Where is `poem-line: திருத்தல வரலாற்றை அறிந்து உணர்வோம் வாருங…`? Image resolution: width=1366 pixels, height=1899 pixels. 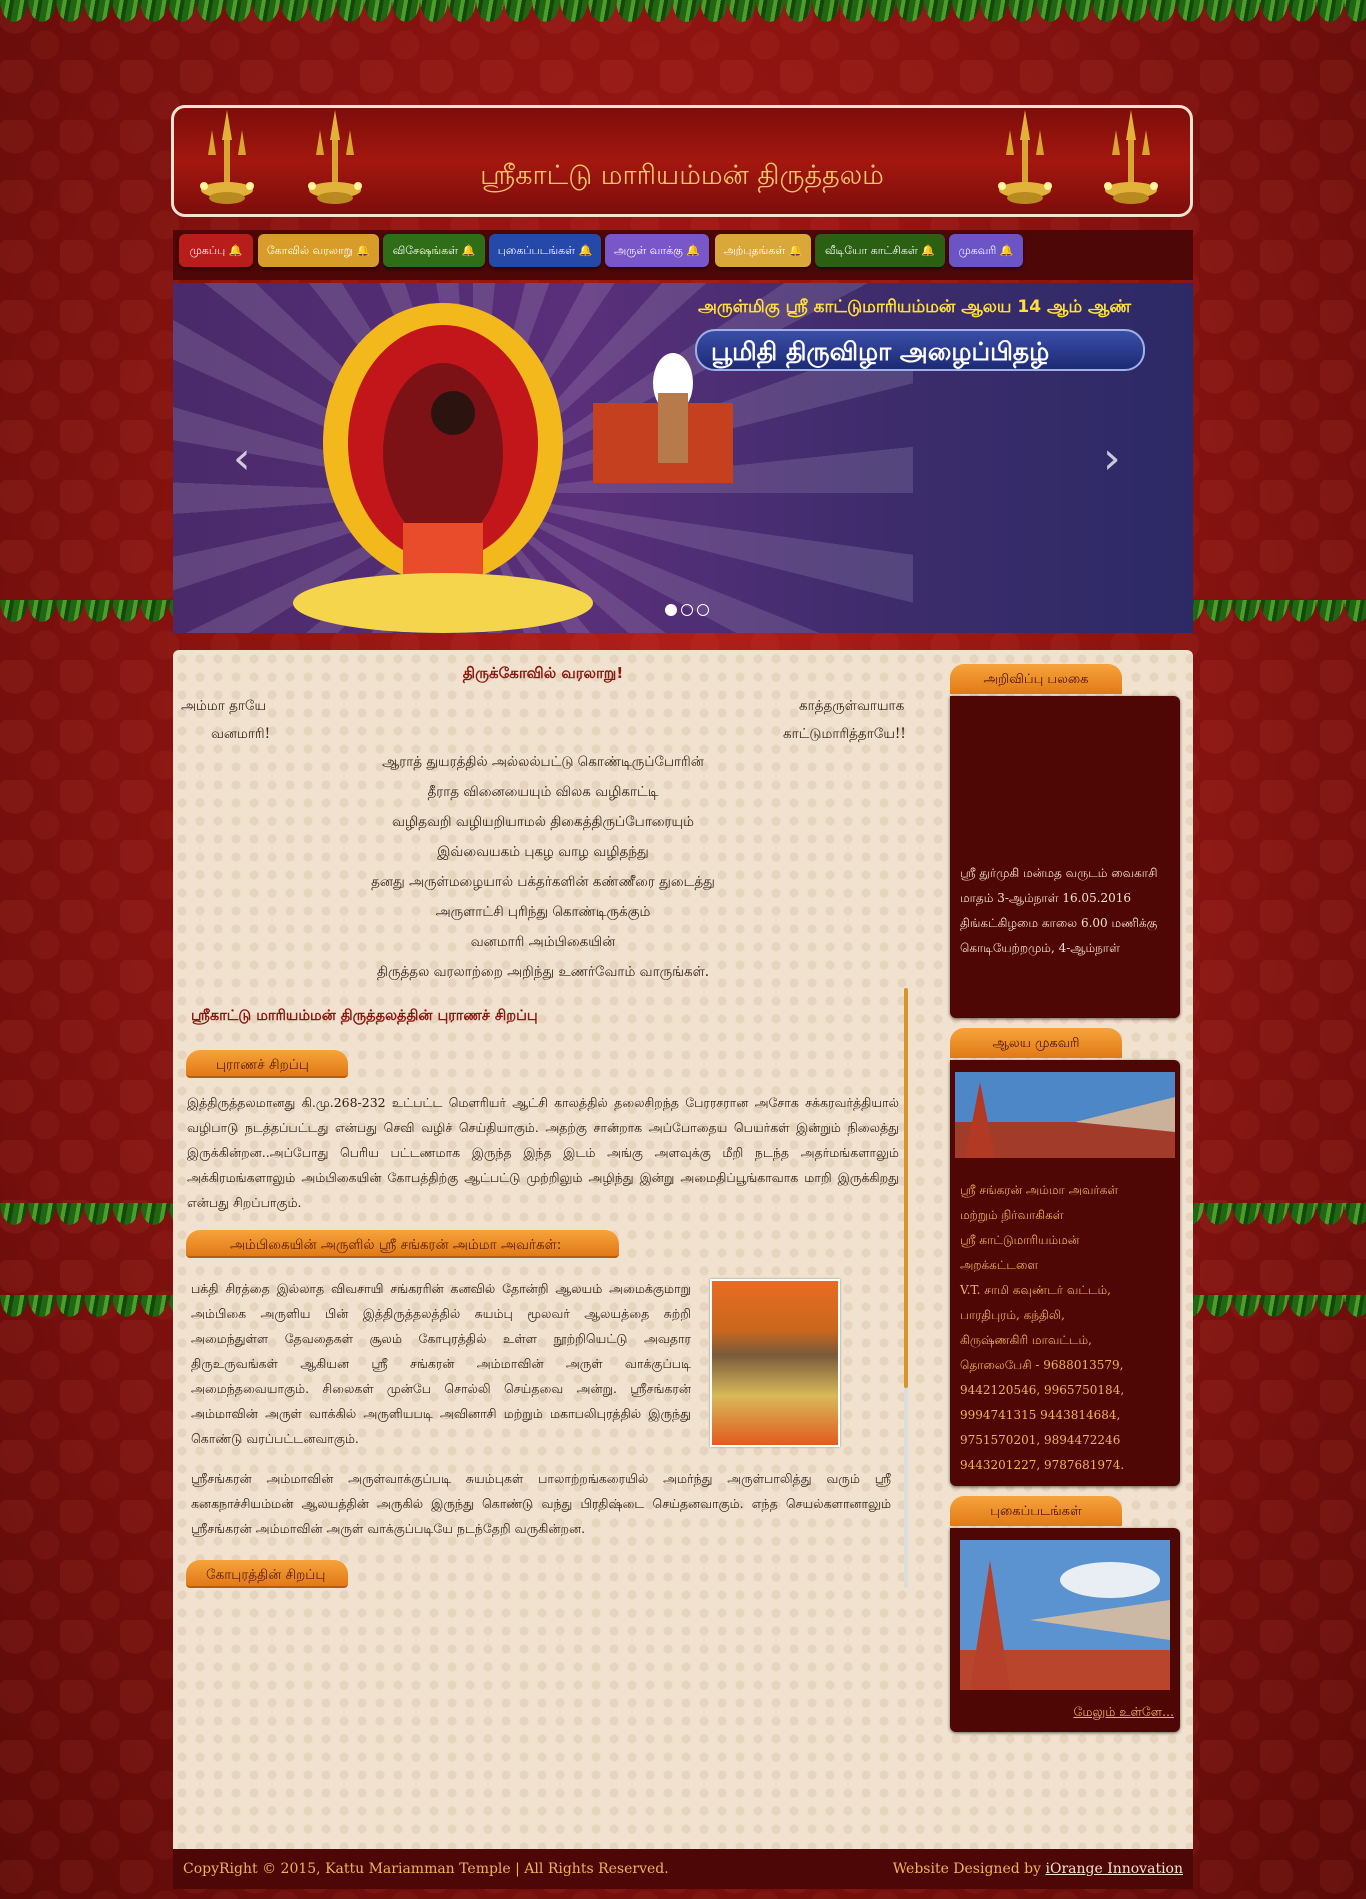 poem-line: திருத்தல வரலாற்றை அறிந்து உணர்வோம் வாருங… is located at coordinates (543, 972).